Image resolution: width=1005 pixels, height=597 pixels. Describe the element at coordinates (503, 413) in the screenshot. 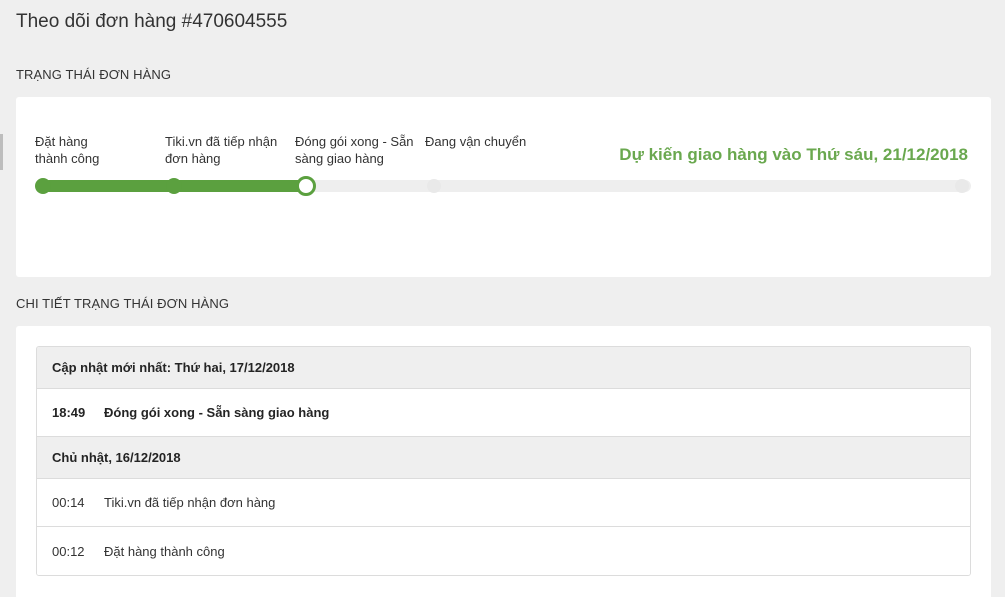

I see `event-row: 18:49 Đóng gói xong - Sẵn sàng giao hàng` at that location.